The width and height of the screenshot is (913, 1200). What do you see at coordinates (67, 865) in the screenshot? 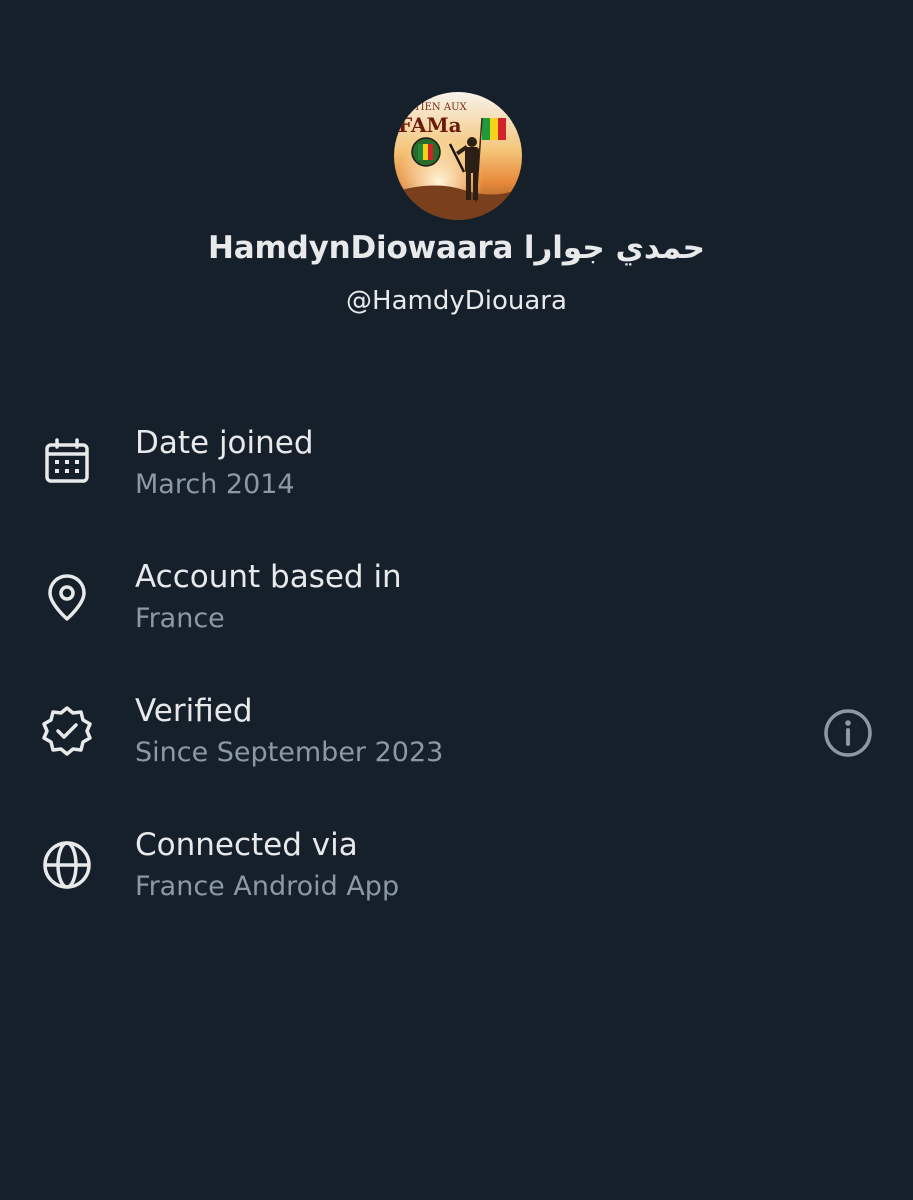
I see `globe-icon` at bounding box center [67, 865].